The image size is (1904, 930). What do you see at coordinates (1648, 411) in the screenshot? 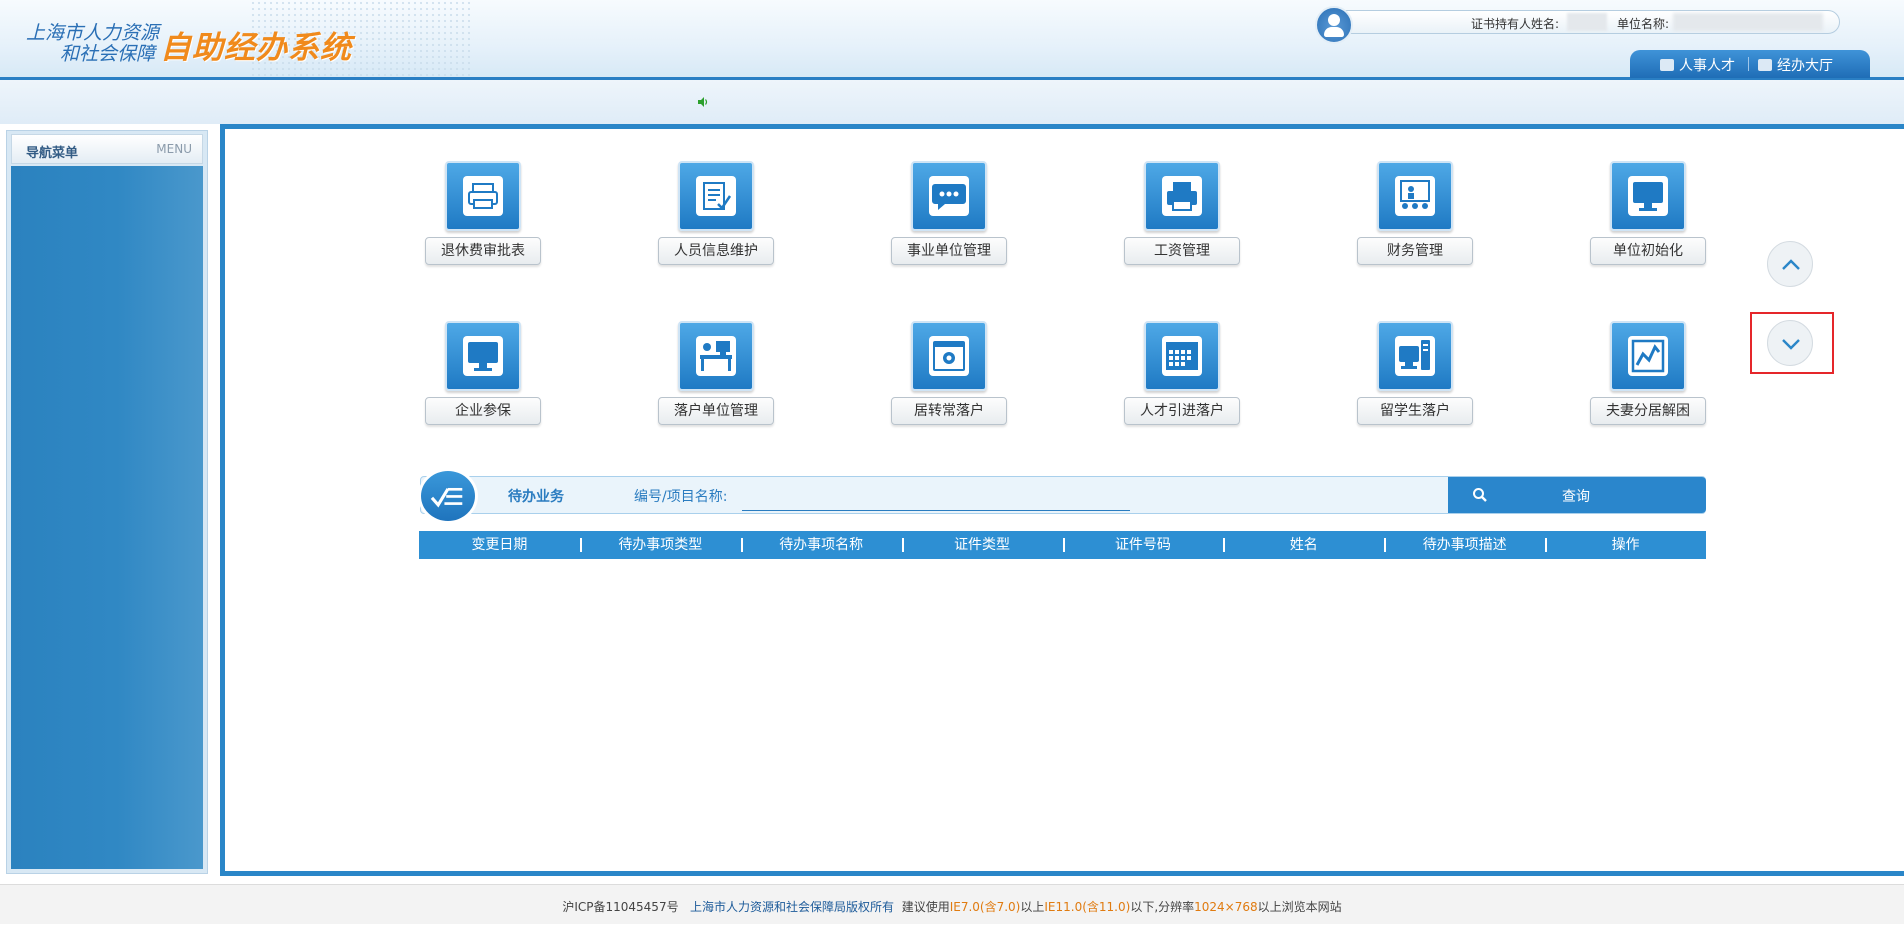
I see `tile-label: 夫妻分居解困` at bounding box center [1648, 411].